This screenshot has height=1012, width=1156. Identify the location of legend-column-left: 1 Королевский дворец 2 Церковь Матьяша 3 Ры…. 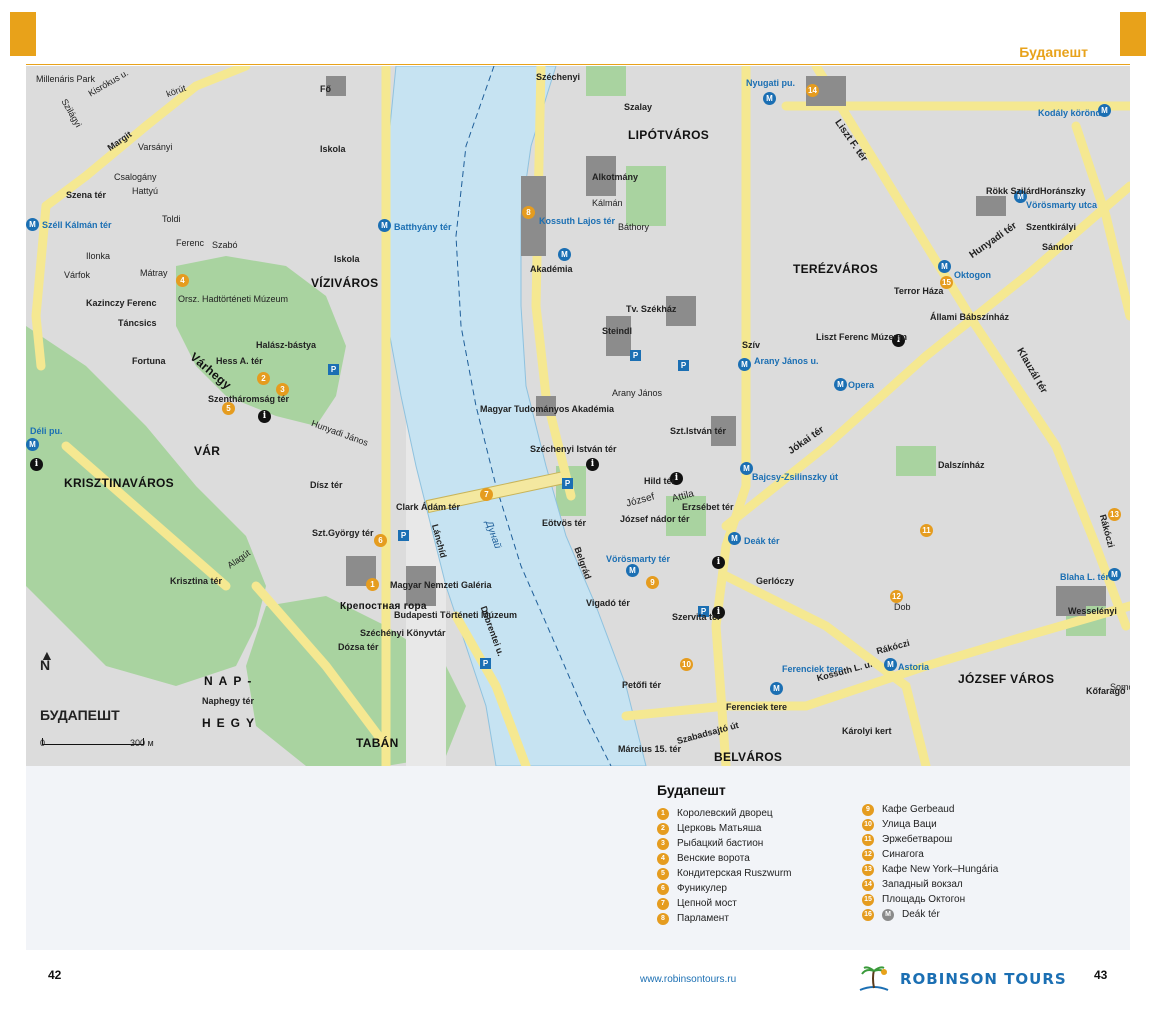
(724, 866).